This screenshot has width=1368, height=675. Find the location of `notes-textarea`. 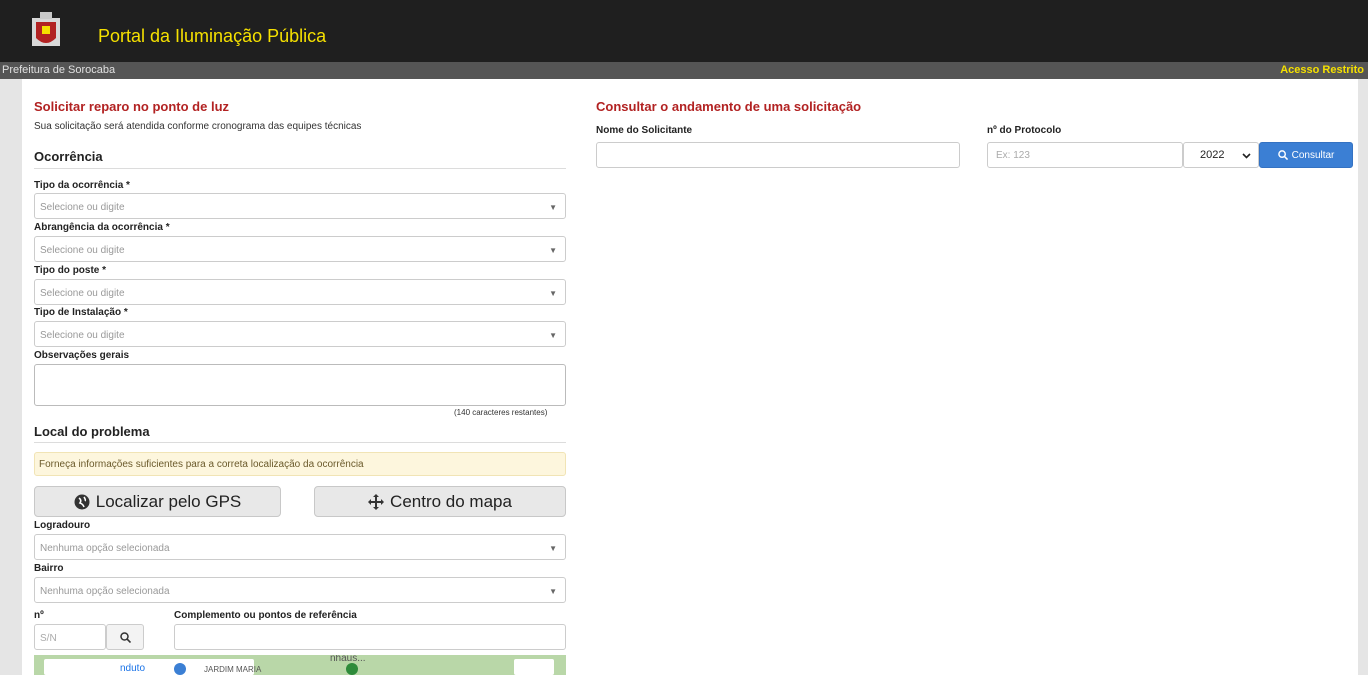

notes-textarea is located at coordinates (300, 385).